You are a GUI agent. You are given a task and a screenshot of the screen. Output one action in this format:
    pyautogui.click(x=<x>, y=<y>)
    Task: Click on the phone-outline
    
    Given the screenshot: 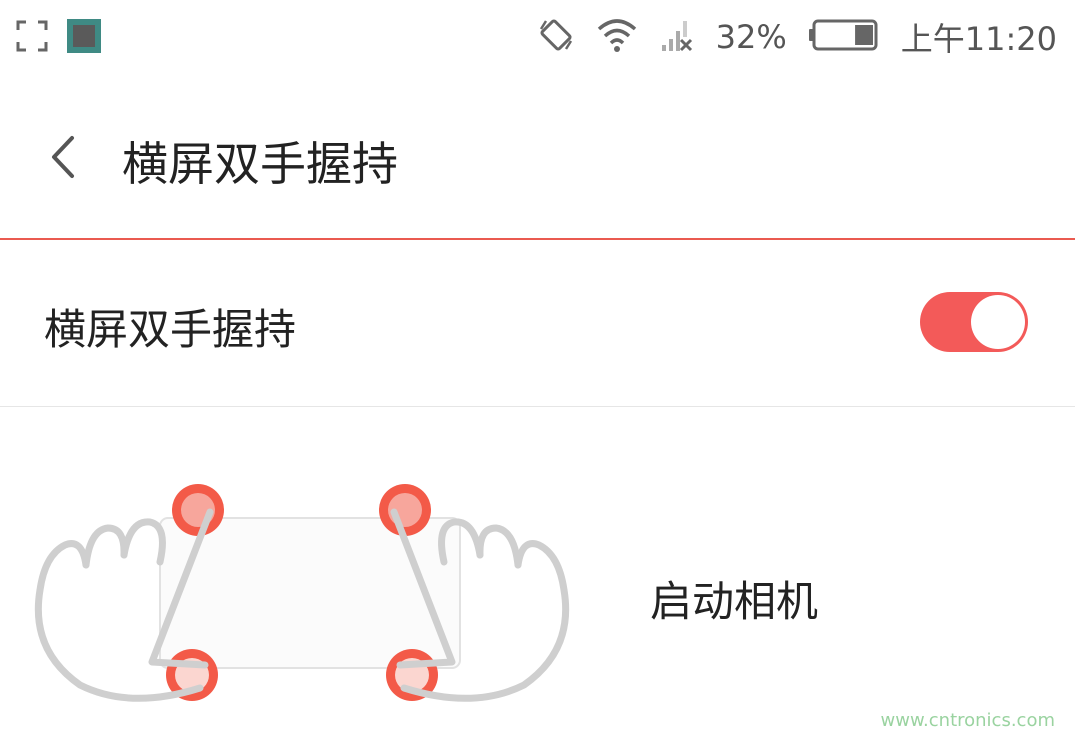 What is the action you would take?
    pyautogui.click(x=310, y=593)
    